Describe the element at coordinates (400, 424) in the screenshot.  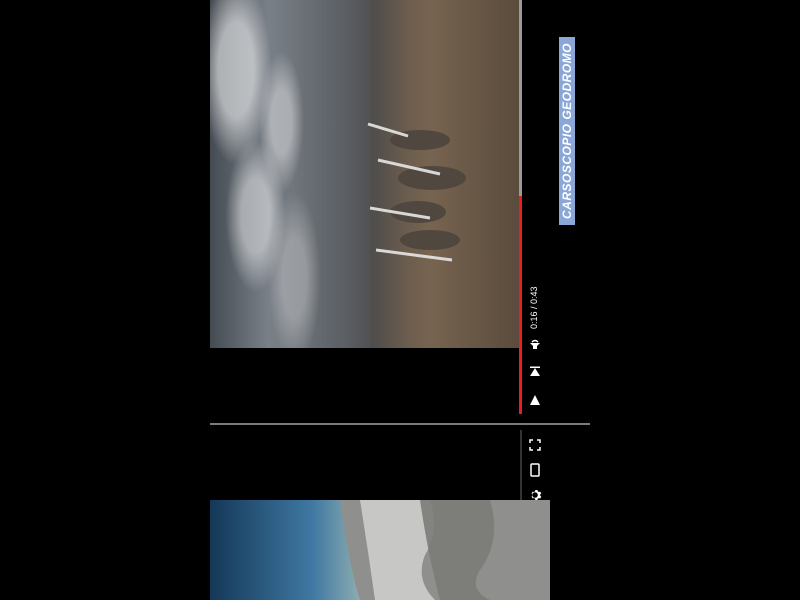
I see `separator` at that location.